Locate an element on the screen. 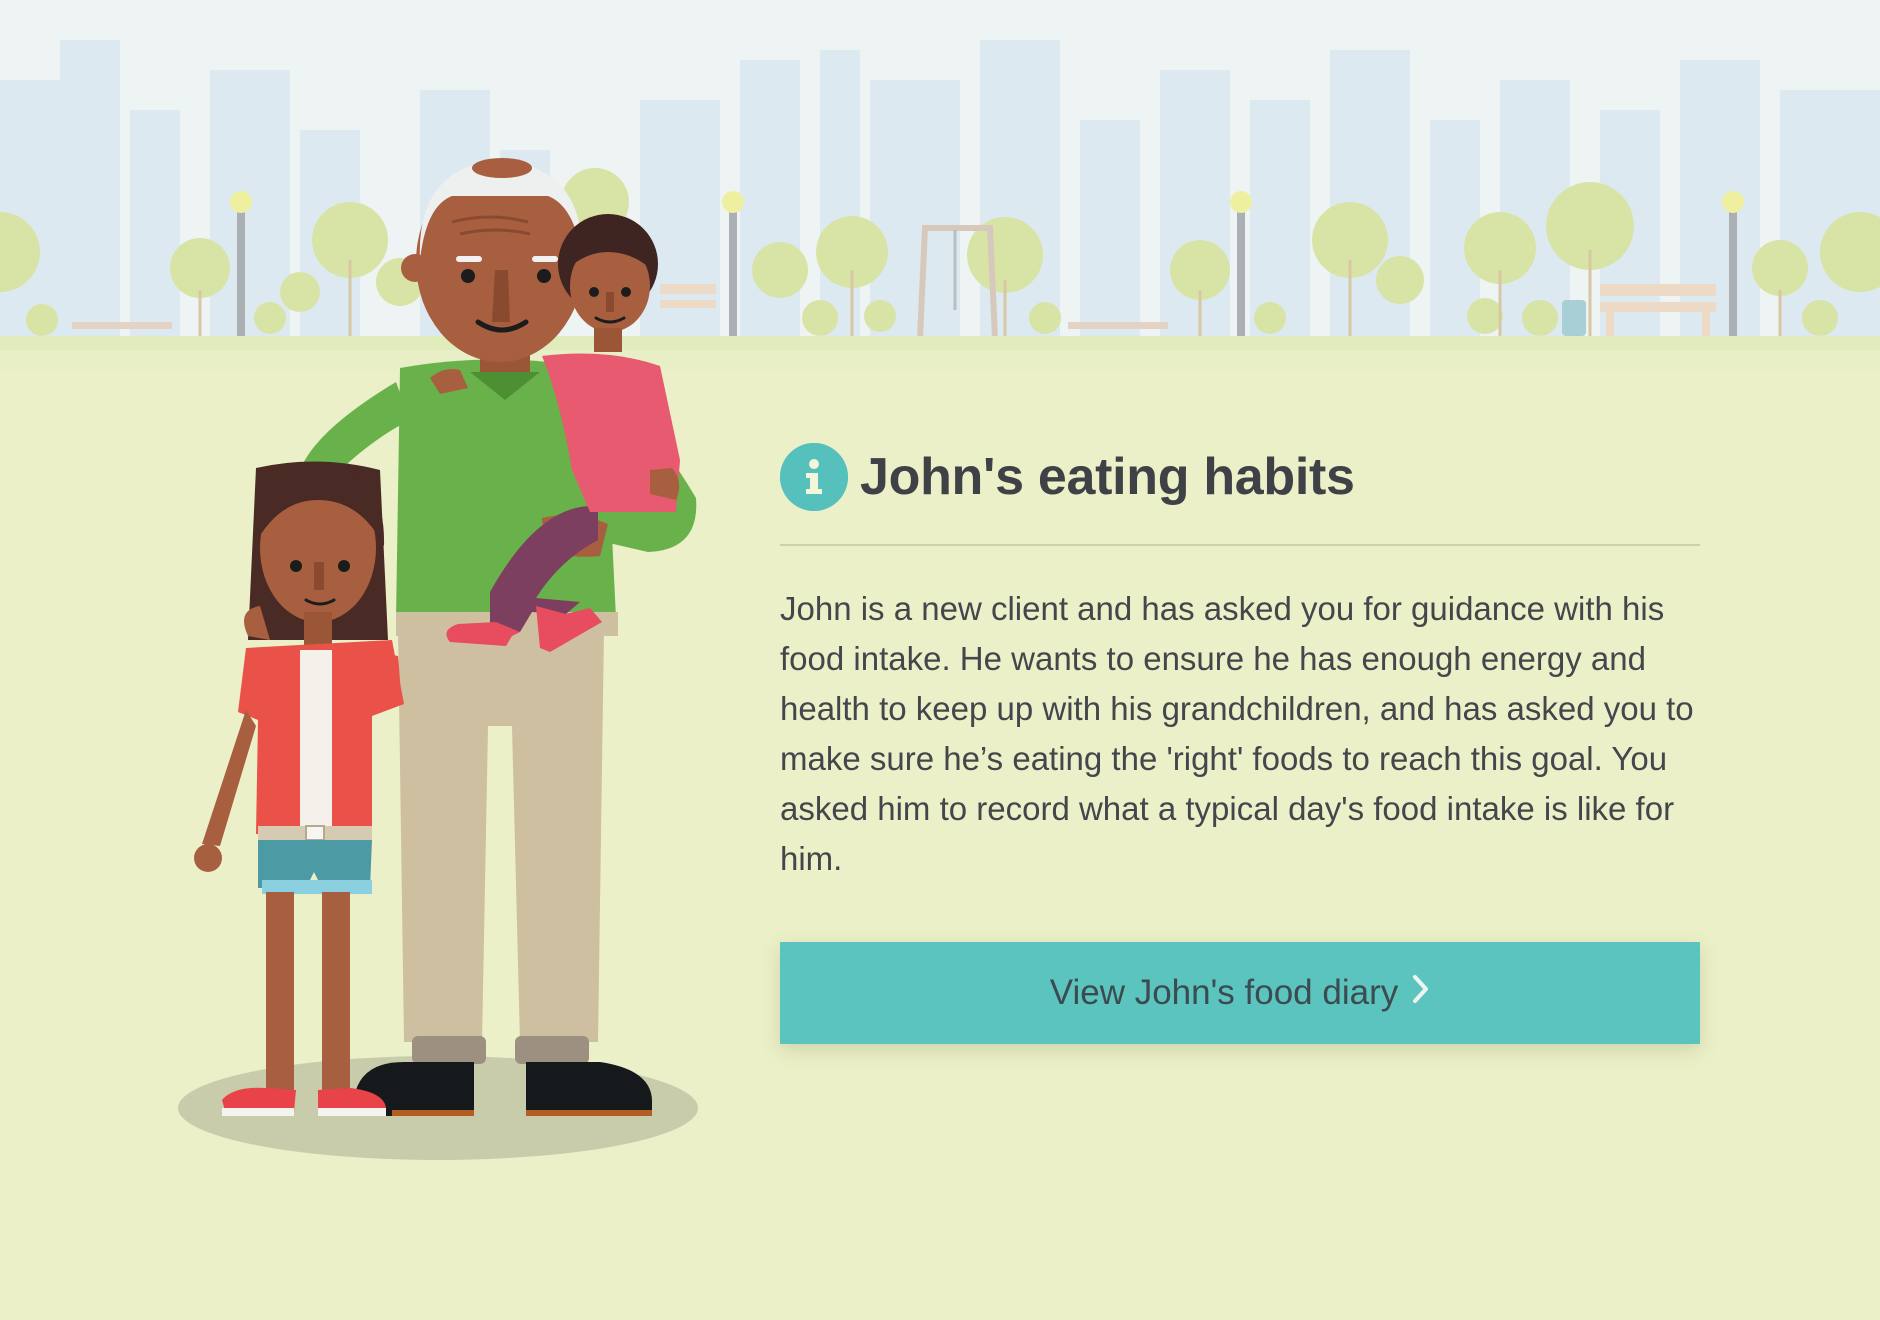 Image resolution: width=1880 pixels, height=1320 pixels. info-icon is located at coordinates (814, 477).